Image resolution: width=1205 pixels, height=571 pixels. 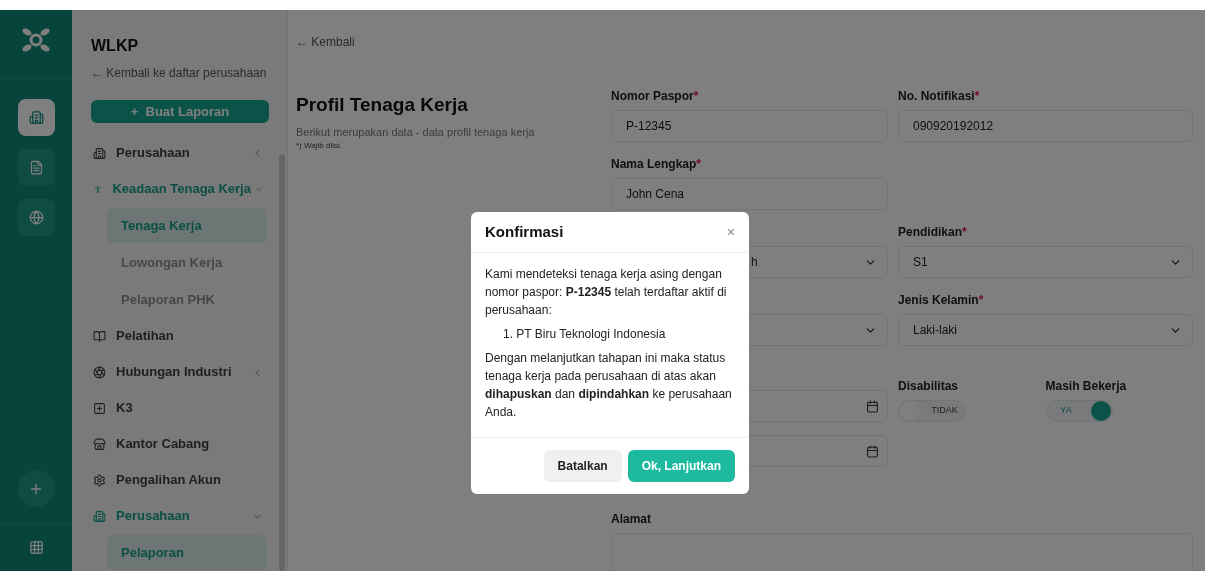 What do you see at coordinates (931, 411) in the screenshot?
I see `toggle-switch: TIDAK` at bounding box center [931, 411].